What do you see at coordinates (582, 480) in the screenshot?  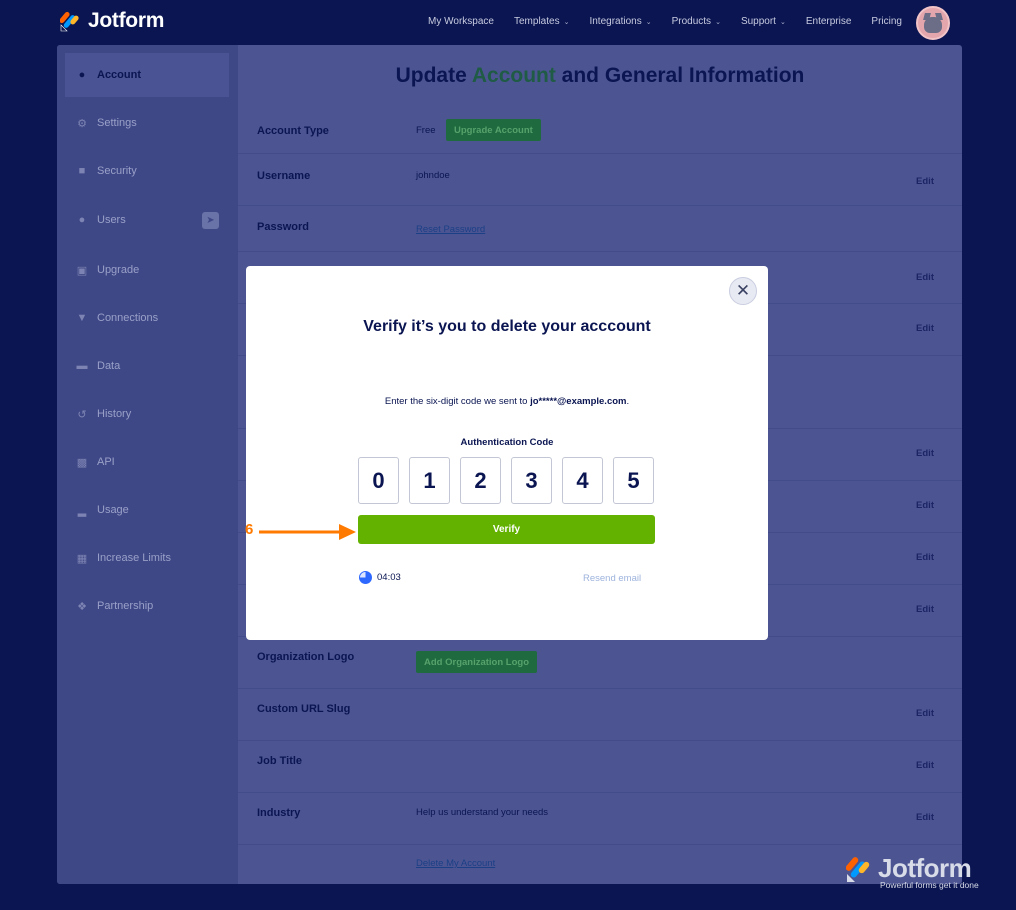 I see `code-digit-5: 4` at bounding box center [582, 480].